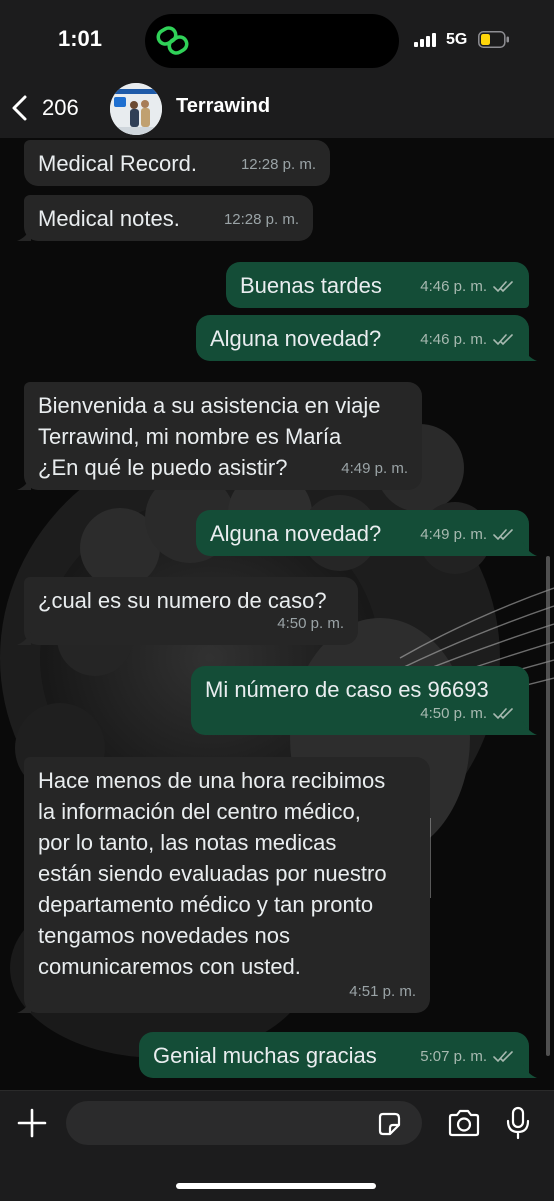 The image size is (554, 1201). What do you see at coordinates (277, 109) in the screenshot?
I see `chat-header: 206 Terrawind` at bounding box center [277, 109].